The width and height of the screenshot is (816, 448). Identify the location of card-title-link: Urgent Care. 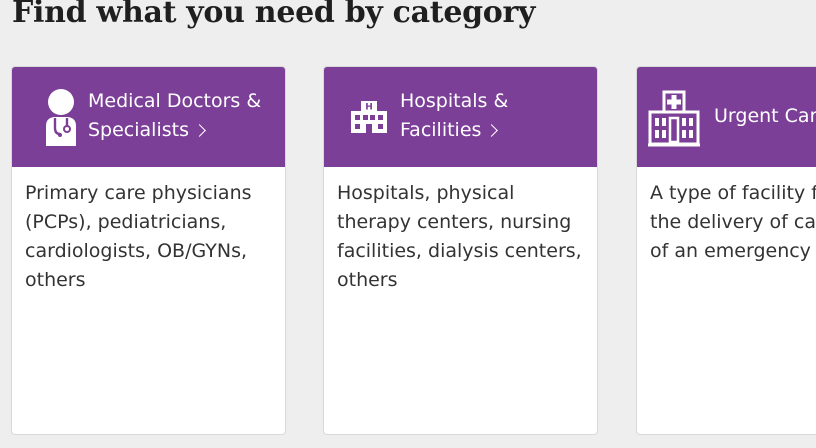
(765, 116).